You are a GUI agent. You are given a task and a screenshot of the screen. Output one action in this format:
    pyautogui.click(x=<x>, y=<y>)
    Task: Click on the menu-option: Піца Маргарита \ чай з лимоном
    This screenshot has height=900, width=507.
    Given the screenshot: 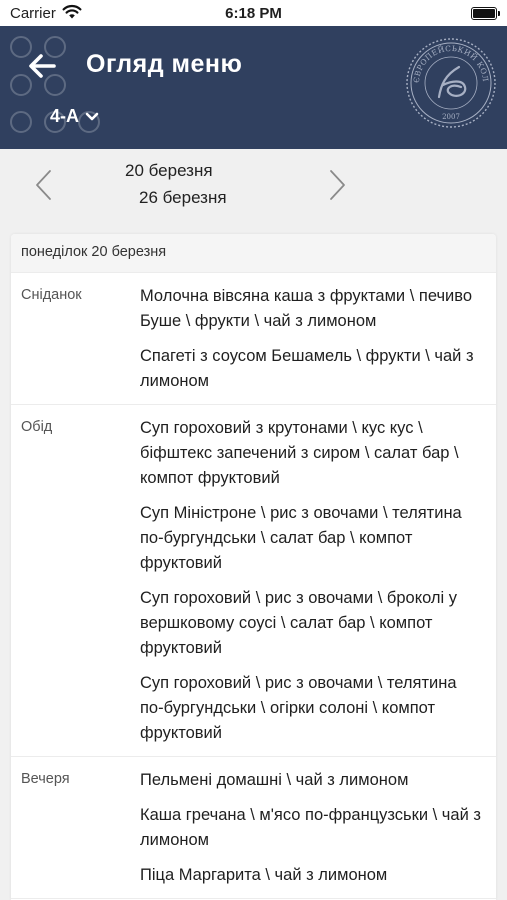 What is the action you would take?
    pyautogui.click(x=264, y=875)
    